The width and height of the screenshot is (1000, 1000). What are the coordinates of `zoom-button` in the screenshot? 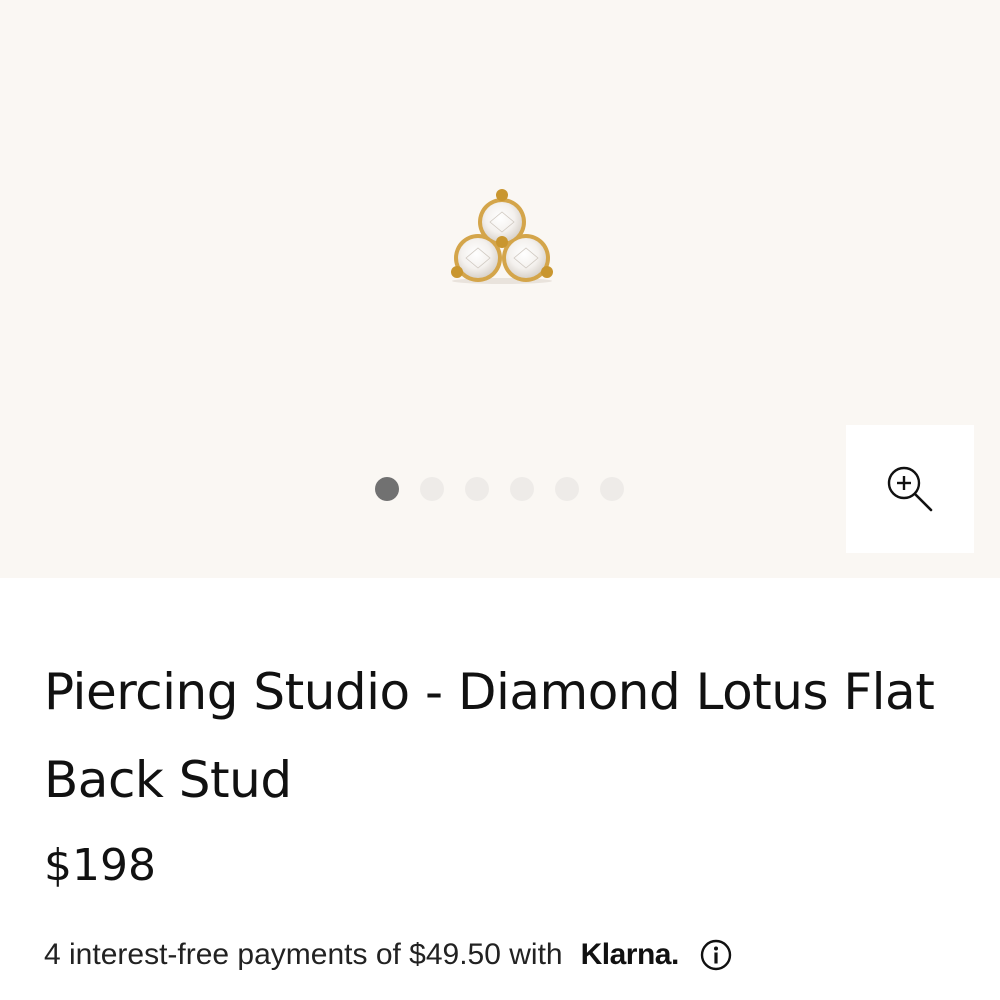 It's located at (910, 489).